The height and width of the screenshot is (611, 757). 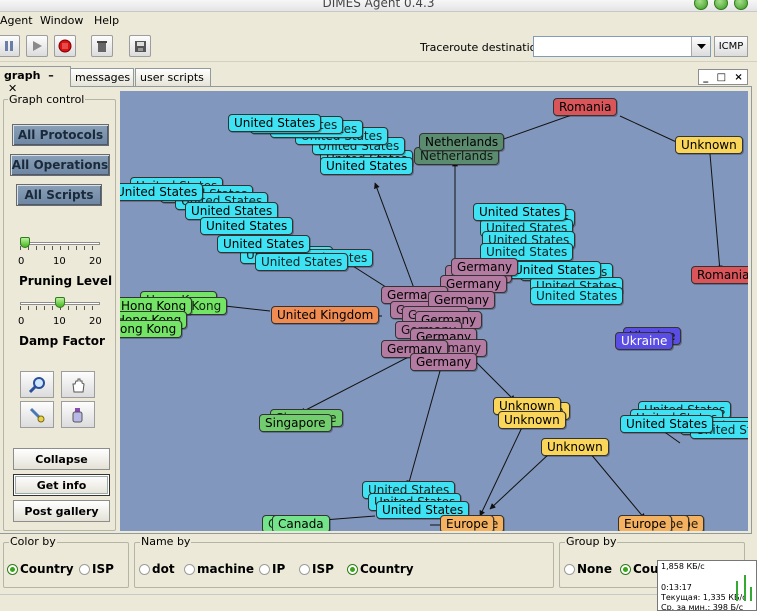 I want to click on save-button, so click(x=140, y=46).